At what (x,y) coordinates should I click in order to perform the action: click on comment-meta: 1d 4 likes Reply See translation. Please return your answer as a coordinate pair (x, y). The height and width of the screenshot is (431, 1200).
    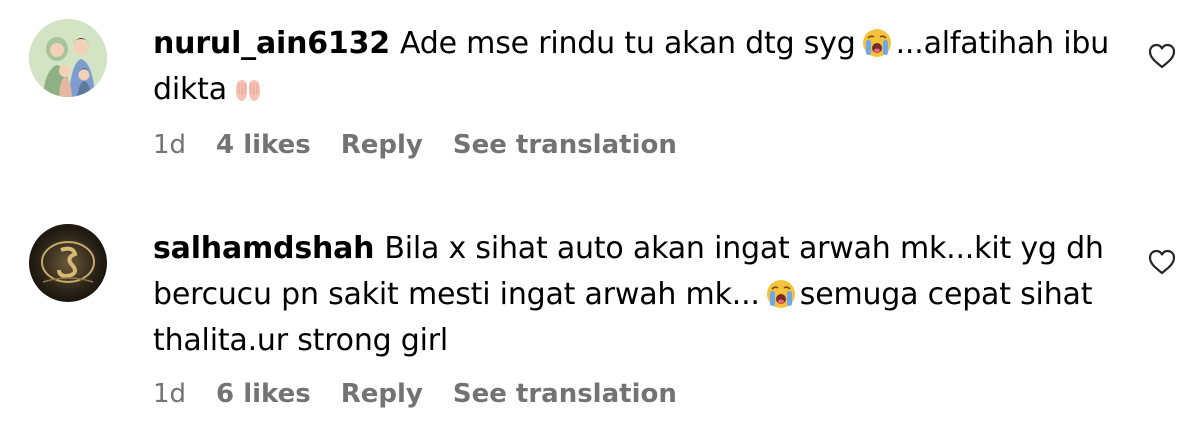
    Looking at the image, I should click on (415, 145).